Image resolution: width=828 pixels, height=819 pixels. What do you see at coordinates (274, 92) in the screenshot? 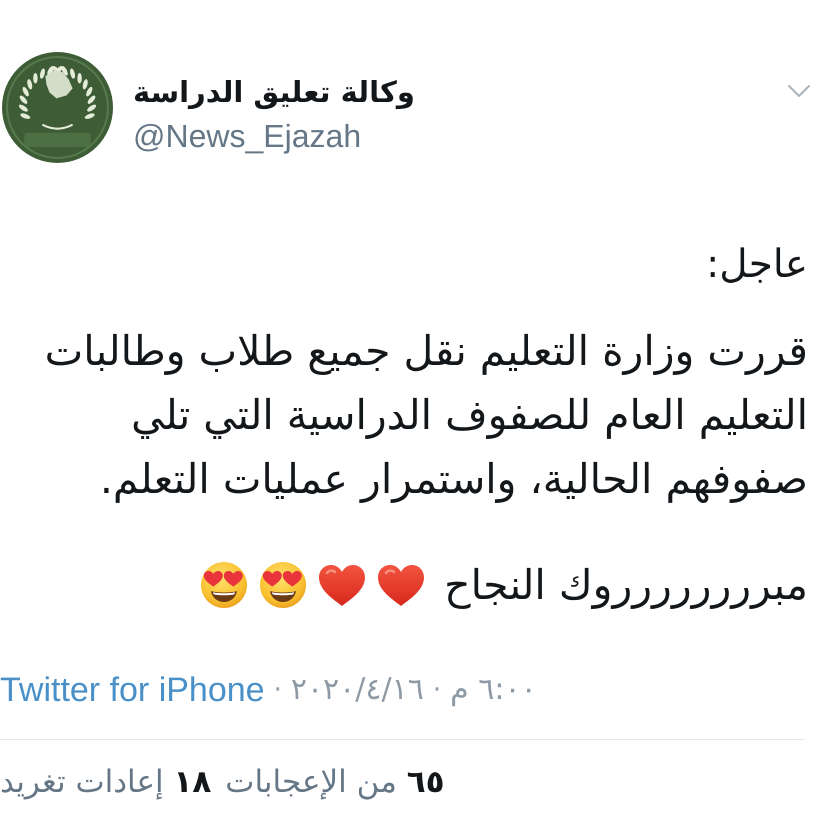
I see `author-name: وكالة تعليق الدراسة` at bounding box center [274, 92].